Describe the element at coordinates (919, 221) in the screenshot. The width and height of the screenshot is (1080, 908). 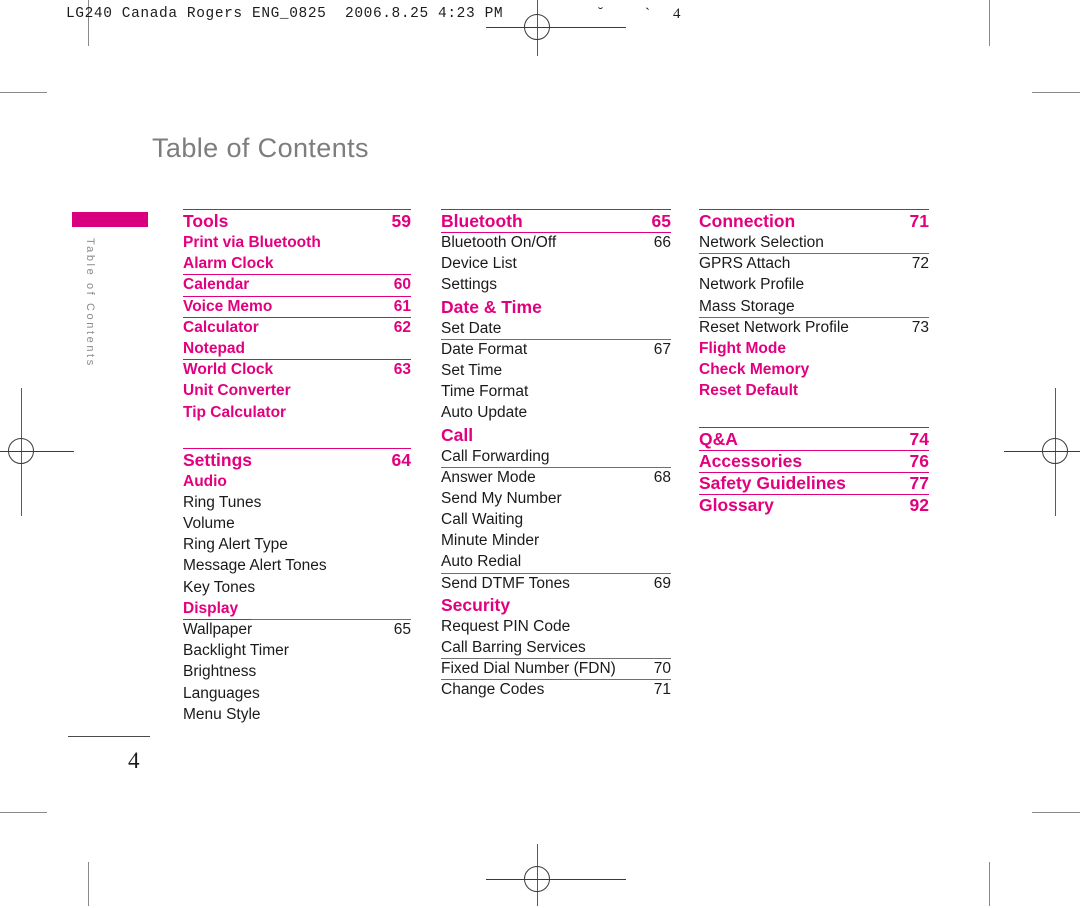
I see `toc-entry-page-number: 71` at that location.